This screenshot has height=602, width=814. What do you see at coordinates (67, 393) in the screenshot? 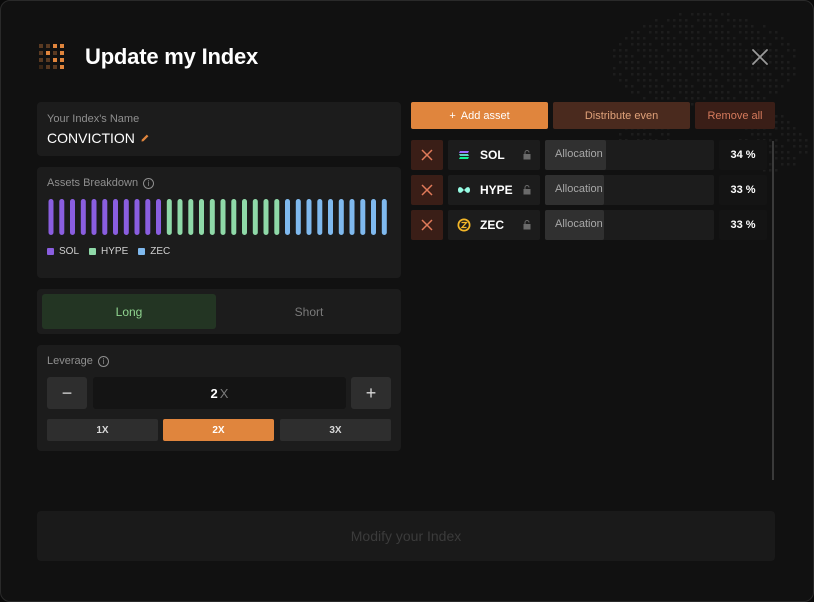
I see `decrease-leverage-button: −` at bounding box center [67, 393].